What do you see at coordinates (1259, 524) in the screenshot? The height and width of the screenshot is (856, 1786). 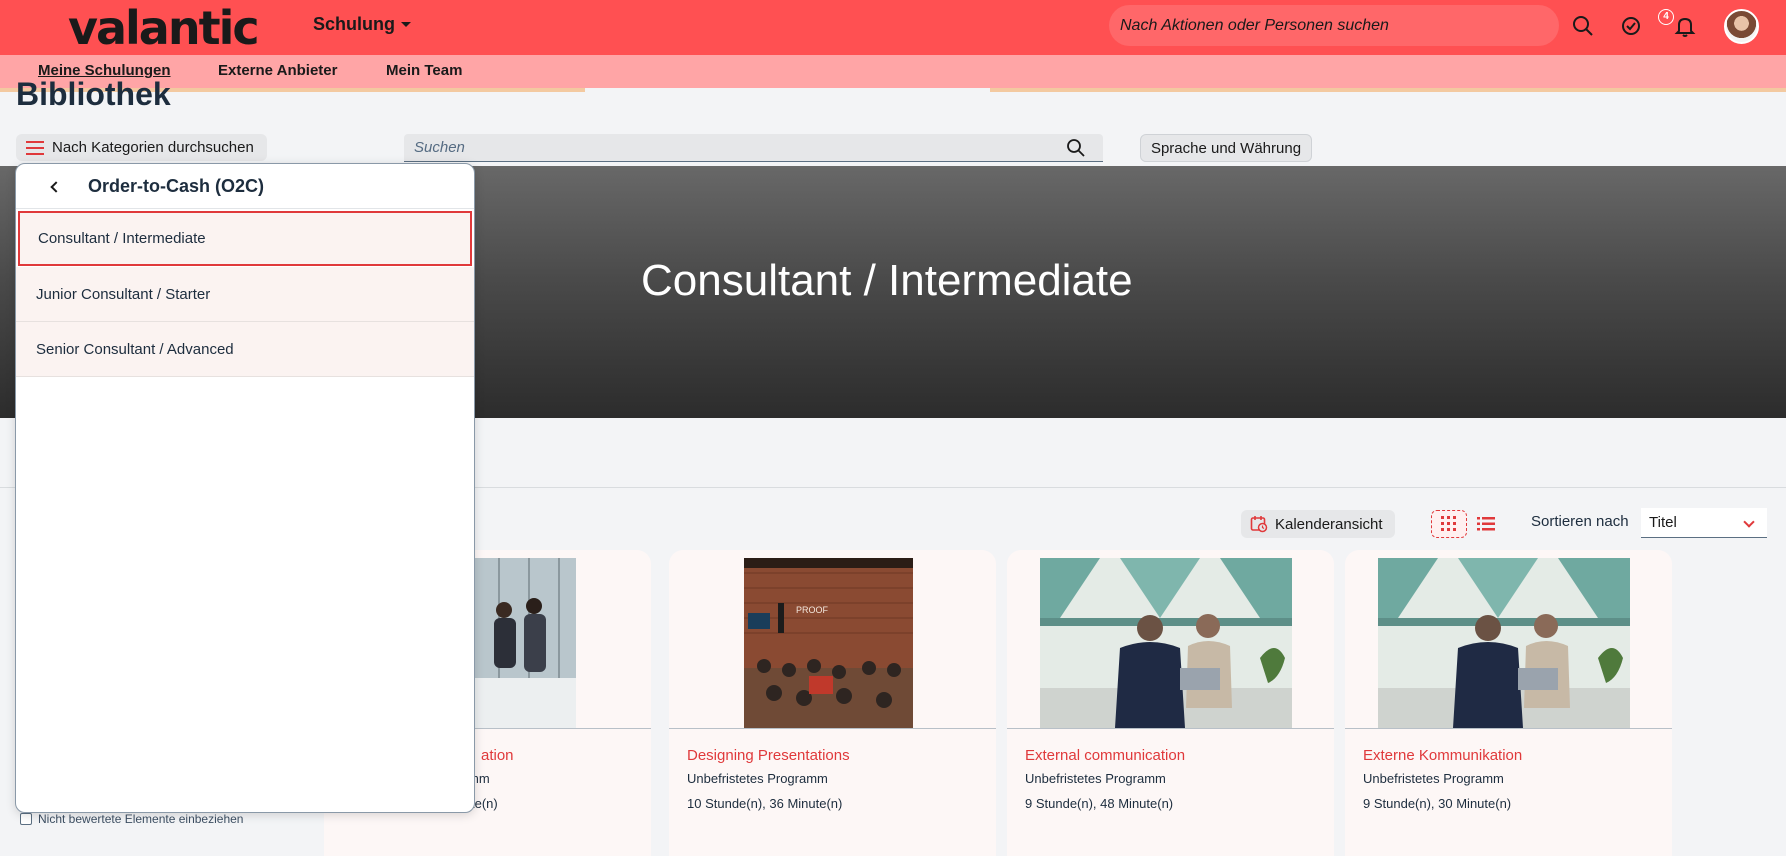 I see `calendar-clock-icon` at bounding box center [1259, 524].